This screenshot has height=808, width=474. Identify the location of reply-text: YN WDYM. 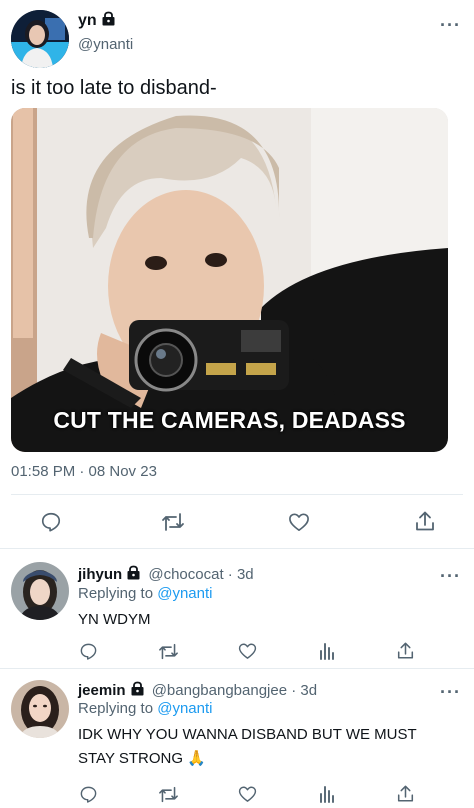
(114, 619).